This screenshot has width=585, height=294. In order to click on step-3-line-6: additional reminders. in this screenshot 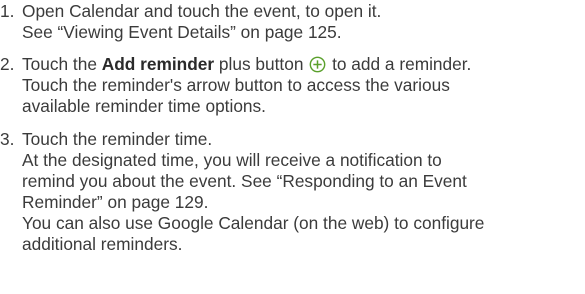, I will do `click(102, 244)`.